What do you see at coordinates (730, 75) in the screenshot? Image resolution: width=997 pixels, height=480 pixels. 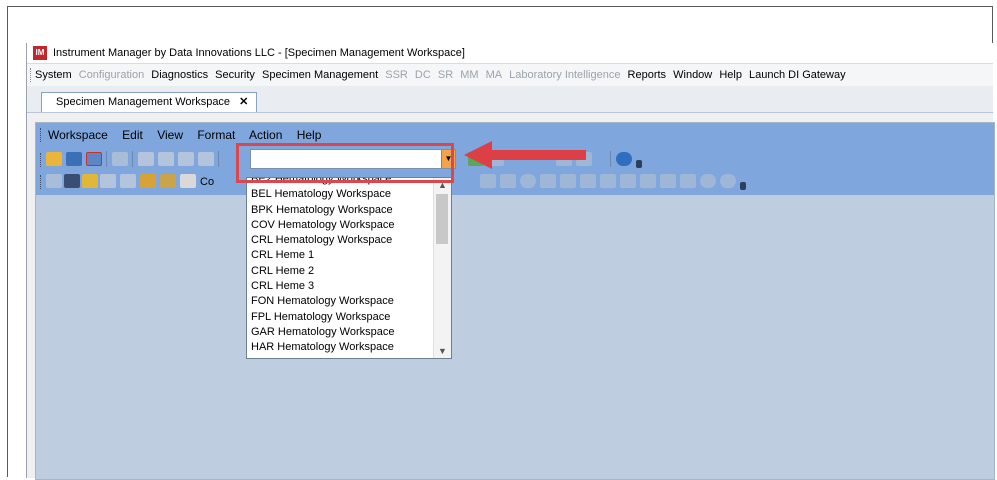 I see `menu-help: Help` at bounding box center [730, 75].